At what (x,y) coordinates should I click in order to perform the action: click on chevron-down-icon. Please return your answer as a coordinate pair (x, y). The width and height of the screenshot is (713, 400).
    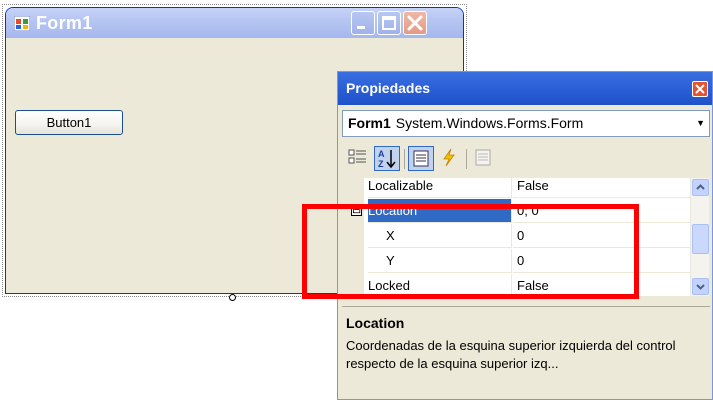
    Looking at the image, I should click on (700, 287).